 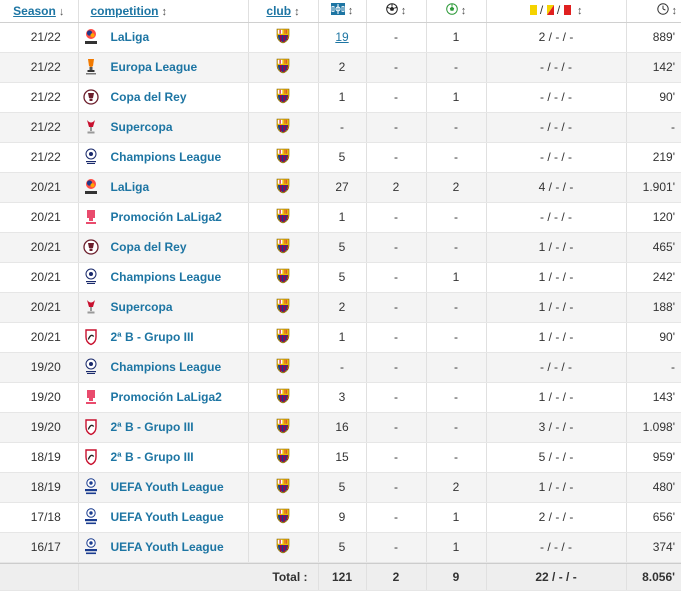 I want to click on season-header: Season ↓, so click(x=39, y=11).